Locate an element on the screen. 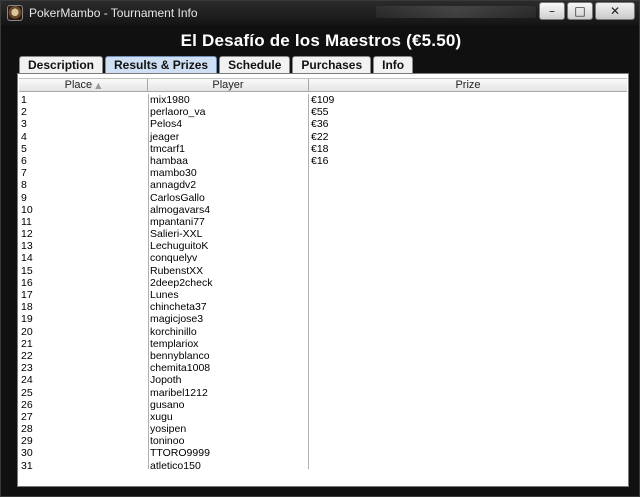 This screenshot has height=497, width=640. place-cell: 15 is located at coordinates (27, 270).